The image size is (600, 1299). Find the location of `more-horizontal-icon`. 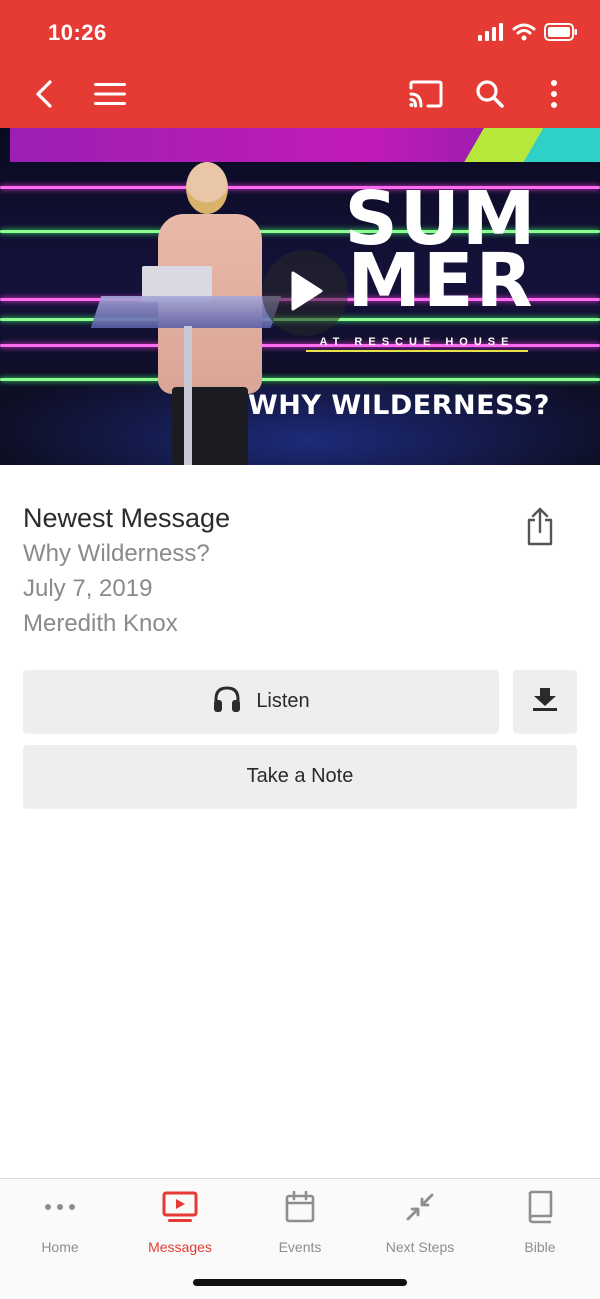

more-horizontal-icon is located at coordinates (60, 1207).